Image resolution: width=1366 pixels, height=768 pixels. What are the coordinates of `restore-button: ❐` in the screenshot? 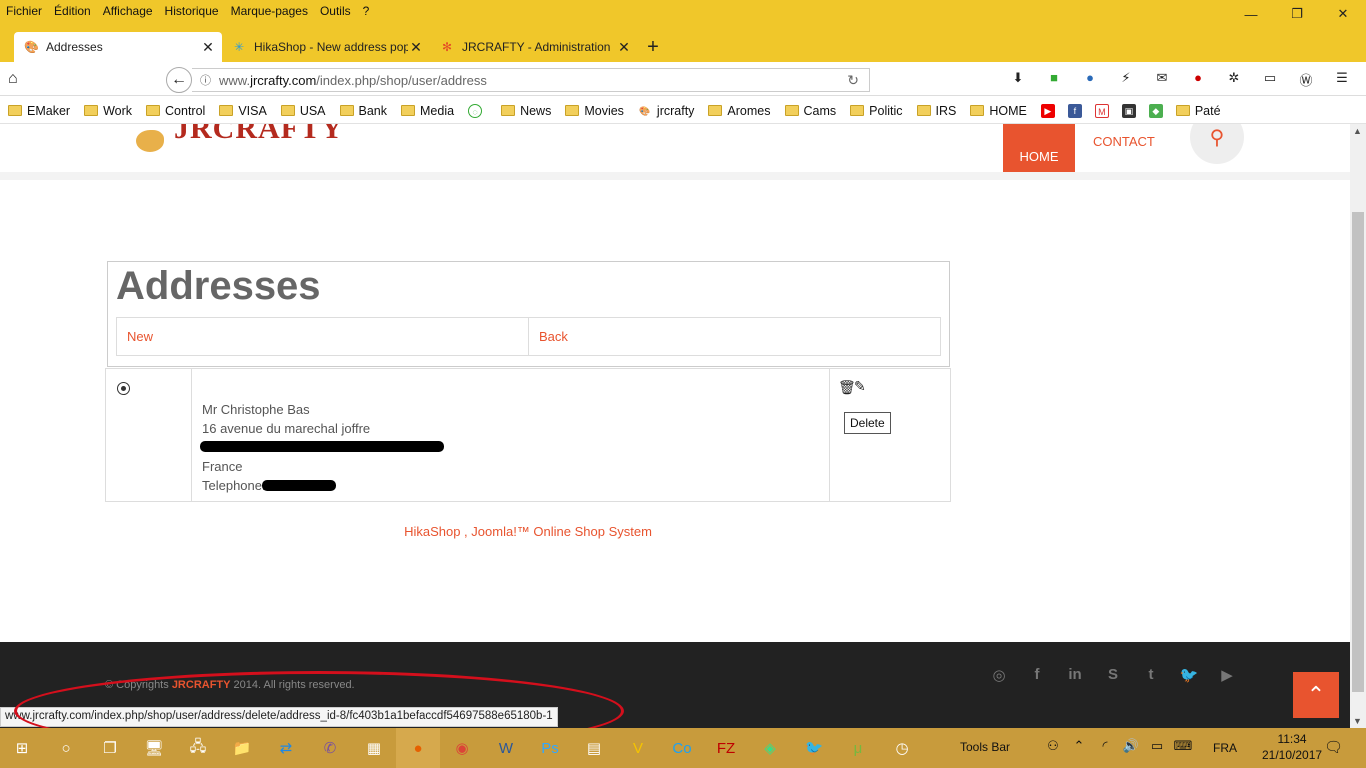 It's located at (1297, 14).